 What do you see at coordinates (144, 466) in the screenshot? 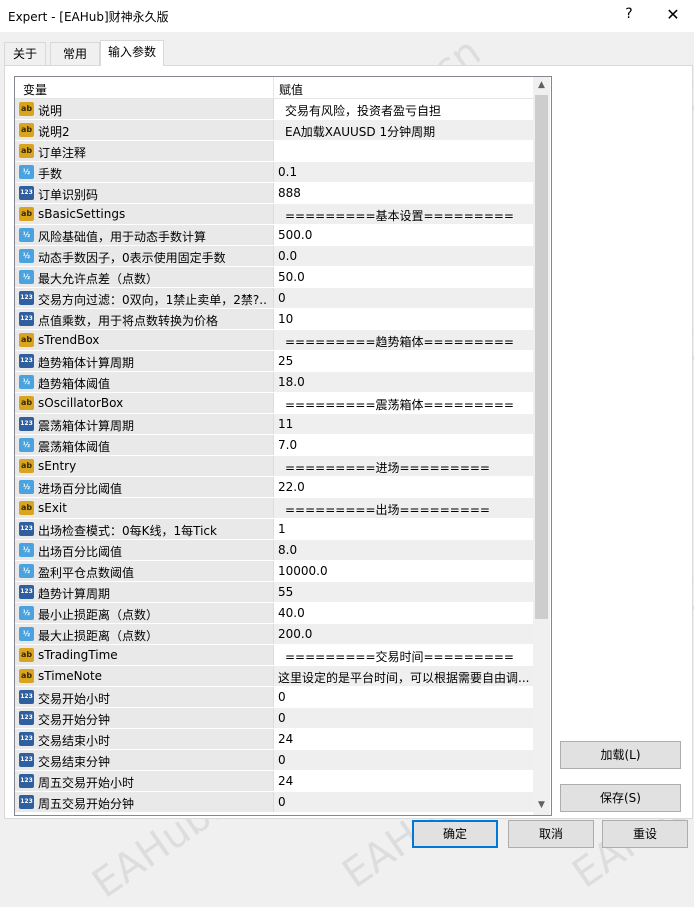
I see `variable-cell: ab sEntry` at bounding box center [144, 466].